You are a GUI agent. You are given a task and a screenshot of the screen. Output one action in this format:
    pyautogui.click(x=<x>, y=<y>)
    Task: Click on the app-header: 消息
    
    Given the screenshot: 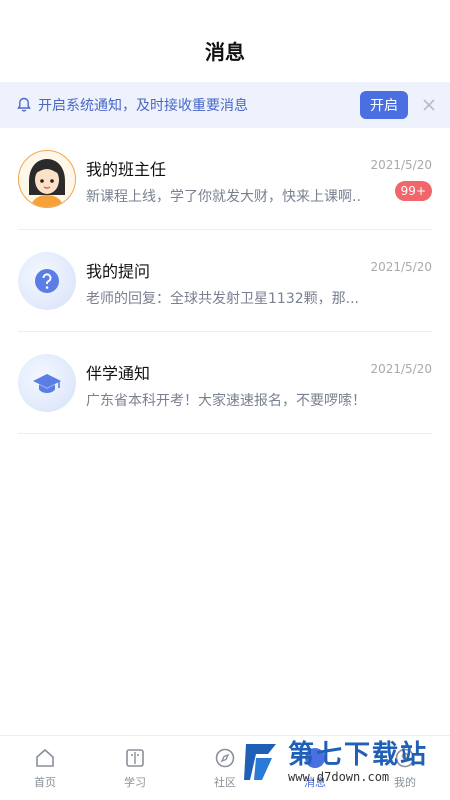 What is the action you would take?
    pyautogui.click(x=225, y=41)
    